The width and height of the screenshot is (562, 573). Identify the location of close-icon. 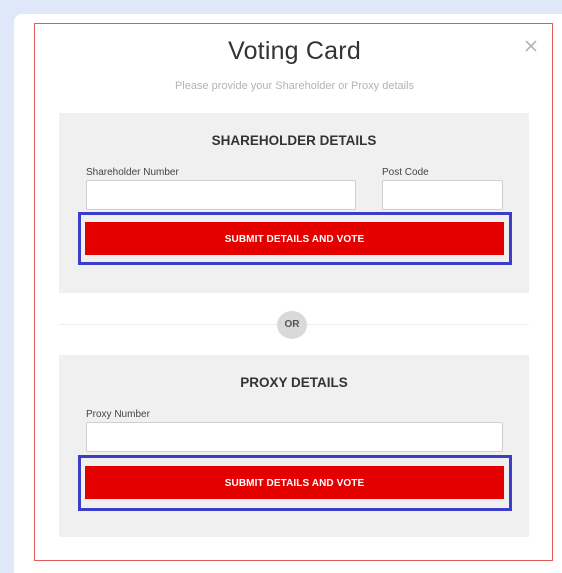
(531, 46).